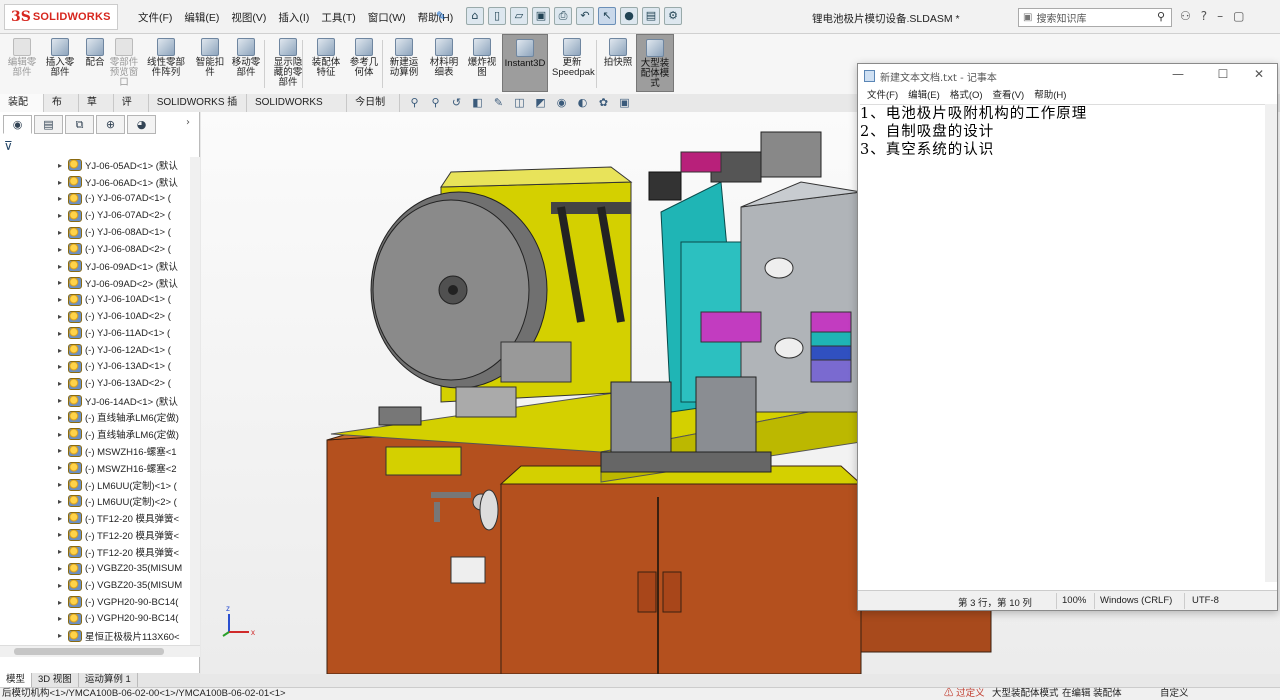 This screenshot has width=1280, height=700. I want to click on notepad-menu-format: 格式(O), so click(966, 96).